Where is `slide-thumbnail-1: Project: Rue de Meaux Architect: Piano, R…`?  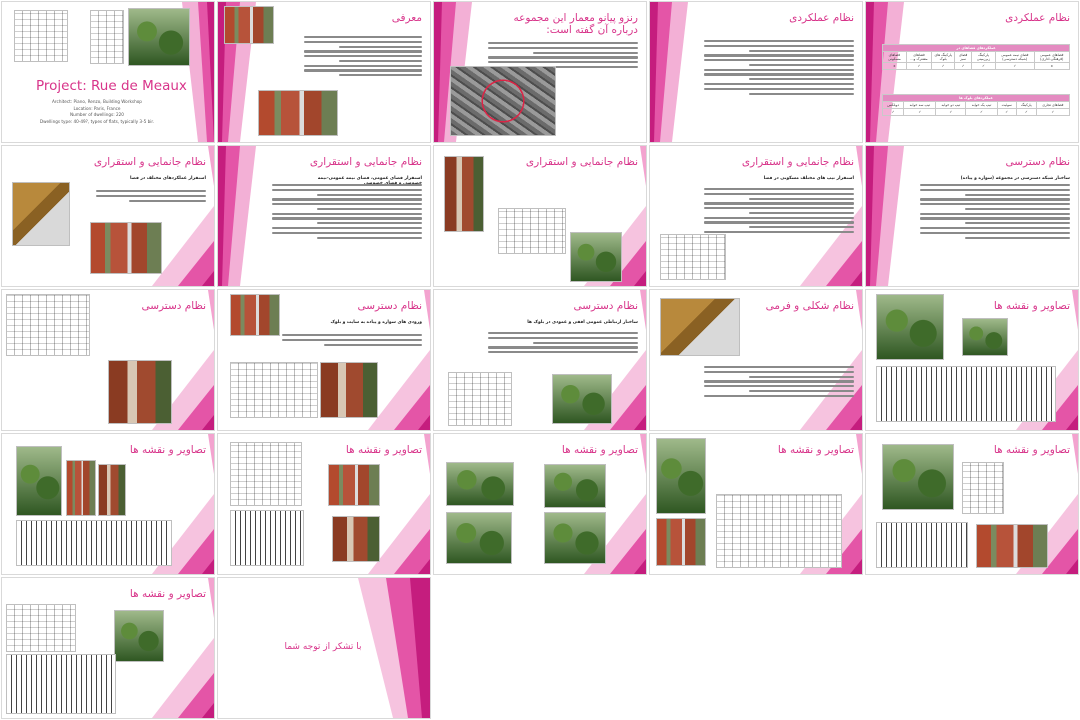 slide-thumbnail-1: Project: Rue de Meaux Architect: Piano, R… is located at coordinates (108, 72).